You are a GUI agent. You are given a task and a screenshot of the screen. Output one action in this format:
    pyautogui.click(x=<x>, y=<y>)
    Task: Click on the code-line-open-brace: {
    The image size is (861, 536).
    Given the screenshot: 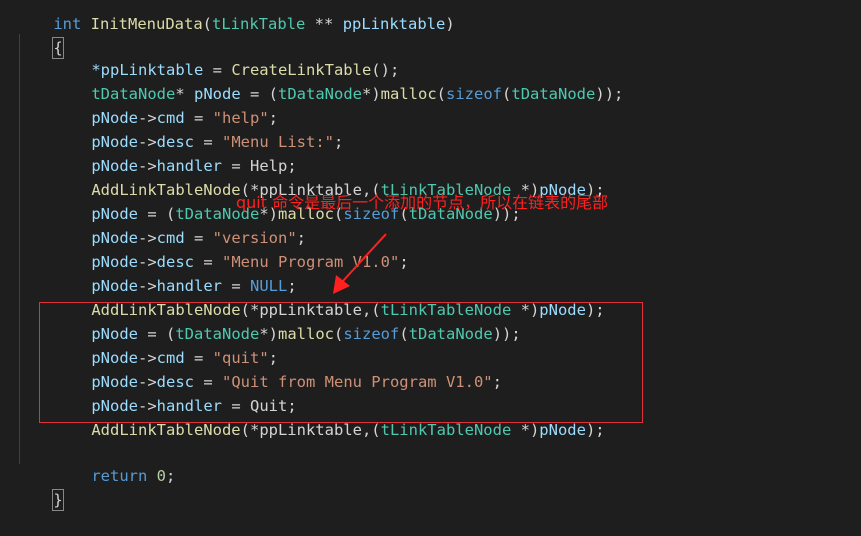 What is the action you would take?
    pyautogui.click(x=39, y=35)
    